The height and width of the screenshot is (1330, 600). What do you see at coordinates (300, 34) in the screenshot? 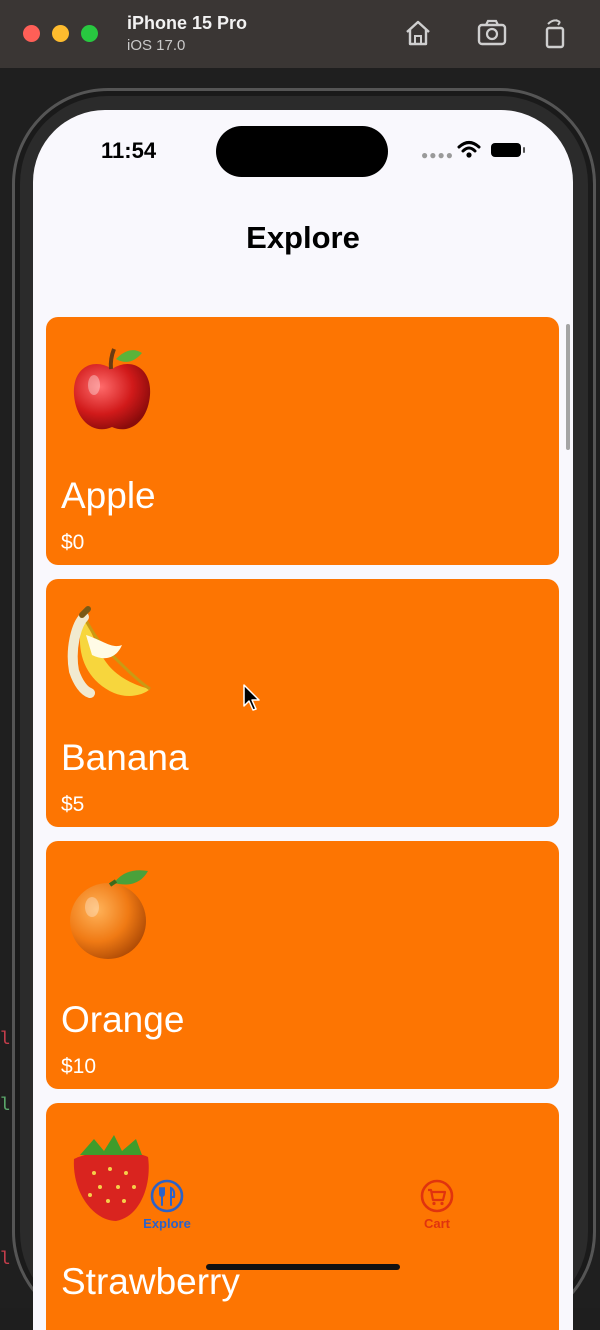
I see `simulator-titlebar: iPhone 15 Pro iOS 17.0` at bounding box center [300, 34].